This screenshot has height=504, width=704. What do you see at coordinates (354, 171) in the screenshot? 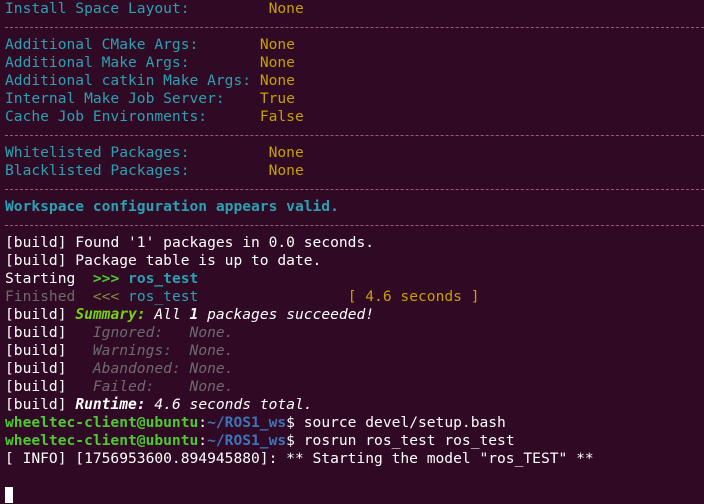
I see `config-blacklisted-packages: Blacklisted Packages: None` at bounding box center [354, 171].